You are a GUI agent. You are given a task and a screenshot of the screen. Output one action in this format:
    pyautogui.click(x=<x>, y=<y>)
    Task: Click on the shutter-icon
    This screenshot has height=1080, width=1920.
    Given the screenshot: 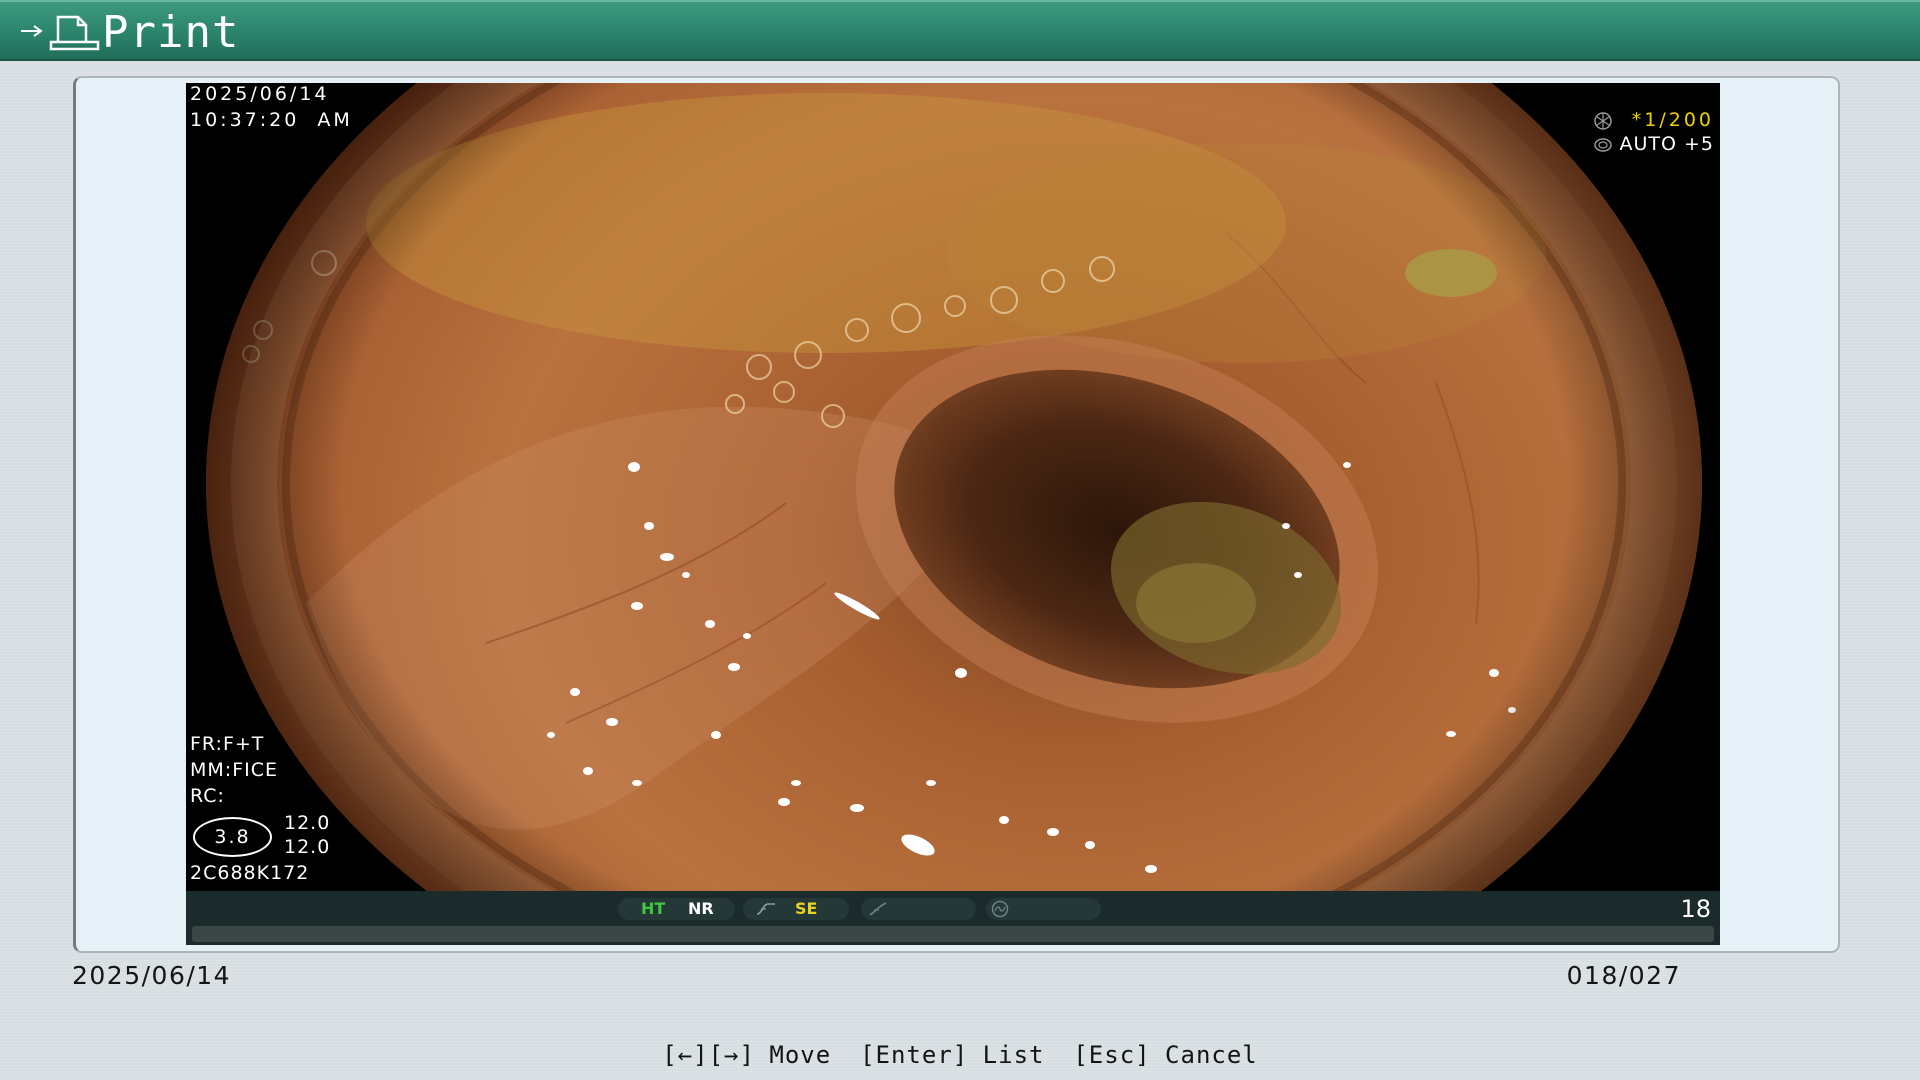 What is the action you would take?
    pyautogui.click(x=1603, y=121)
    